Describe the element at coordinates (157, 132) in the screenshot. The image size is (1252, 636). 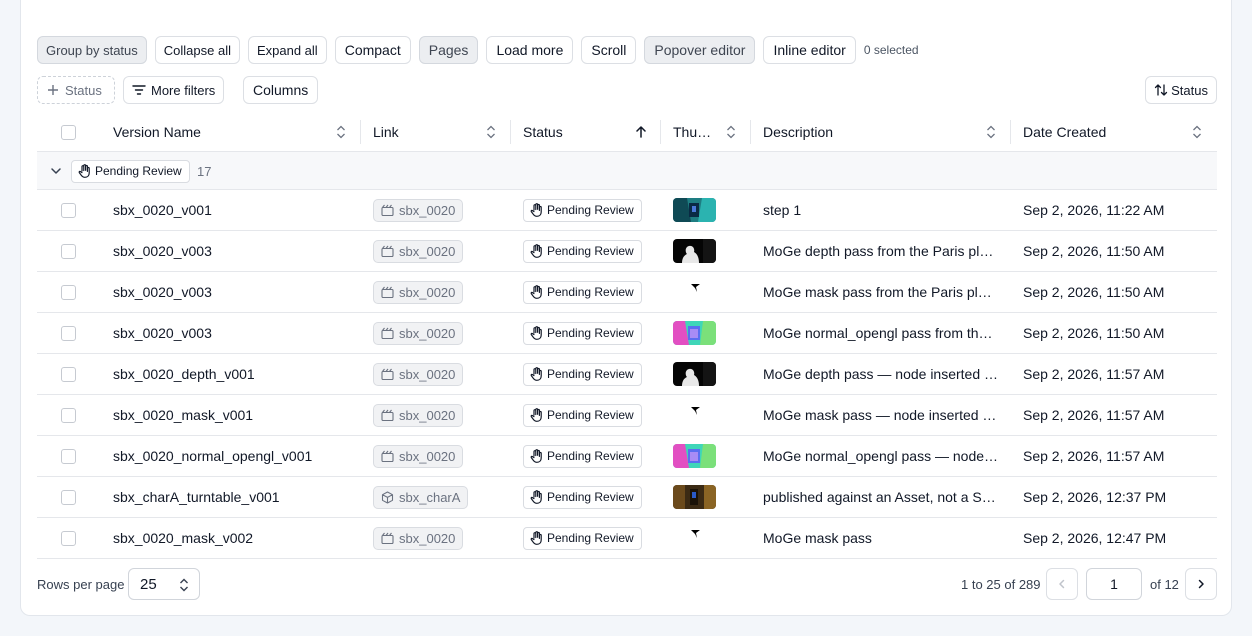
I see `header-version-name: Version Name` at that location.